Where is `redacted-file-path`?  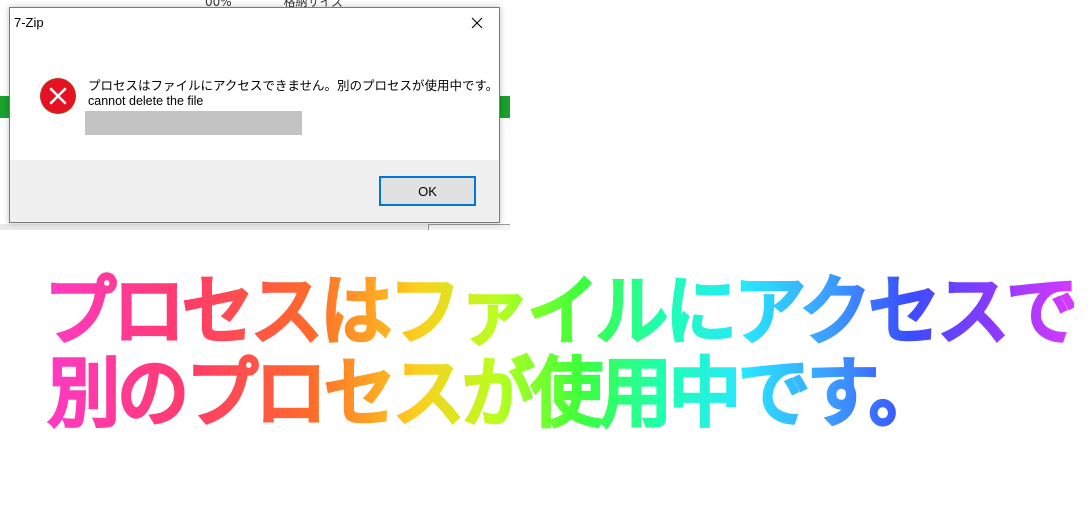 redacted-file-path is located at coordinates (193, 123).